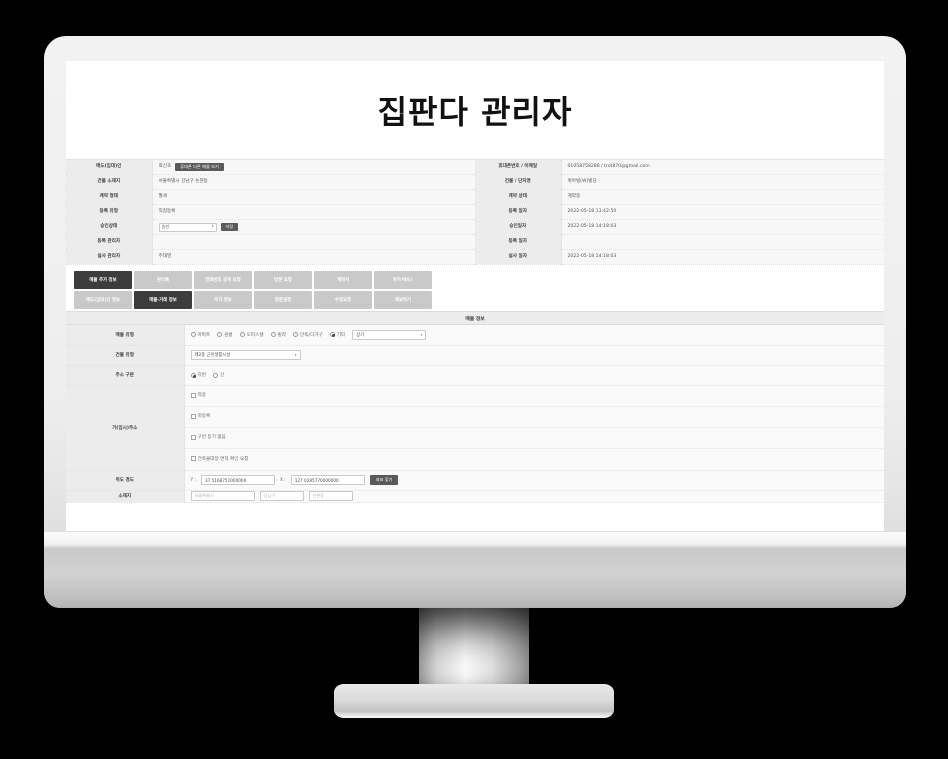 Image resolution: width=948 pixels, height=759 pixels. I want to click on radio-option-villa: 빌라, so click(278, 335).